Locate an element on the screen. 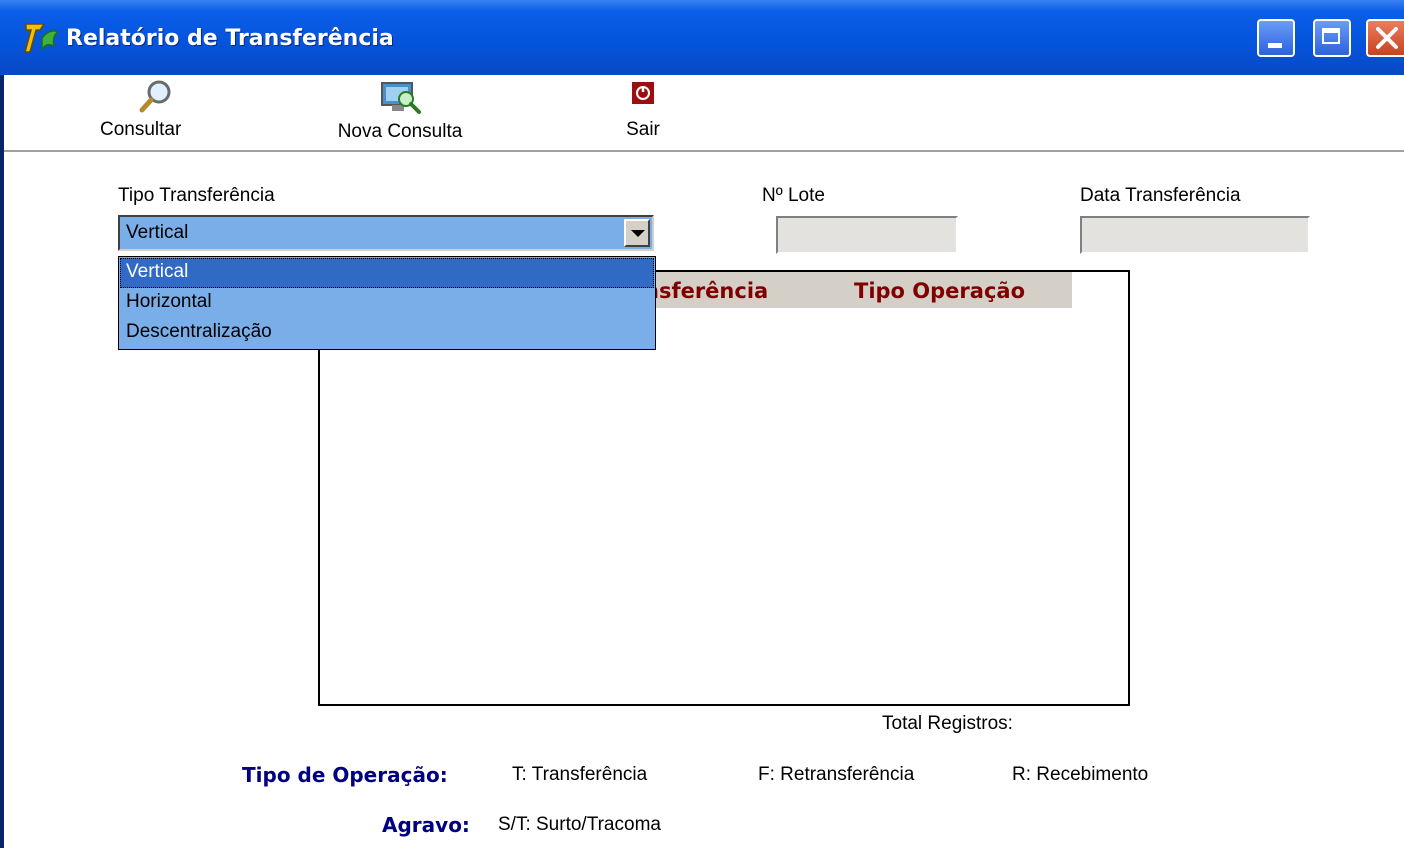 The width and height of the screenshot is (1404, 848). dropdown-option-horizontal: Horizontal is located at coordinates (387, 303).